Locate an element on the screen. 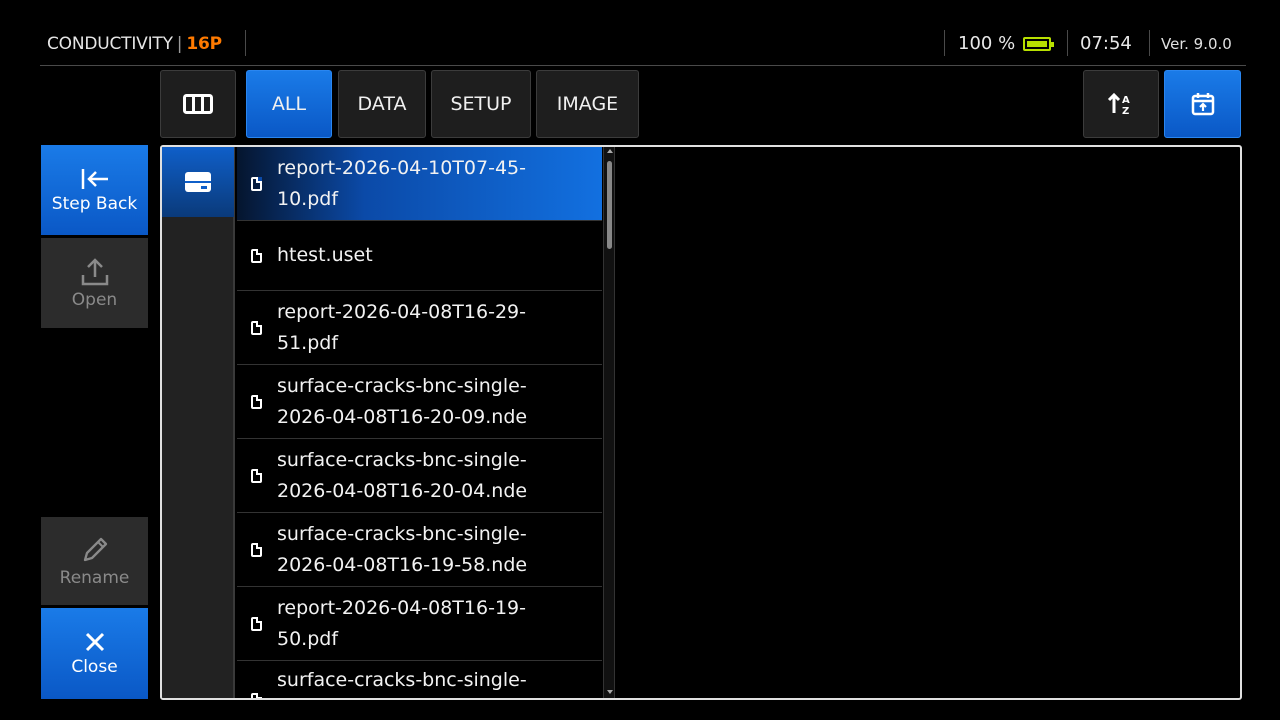  storage-column is located at coordinates (198, 422).